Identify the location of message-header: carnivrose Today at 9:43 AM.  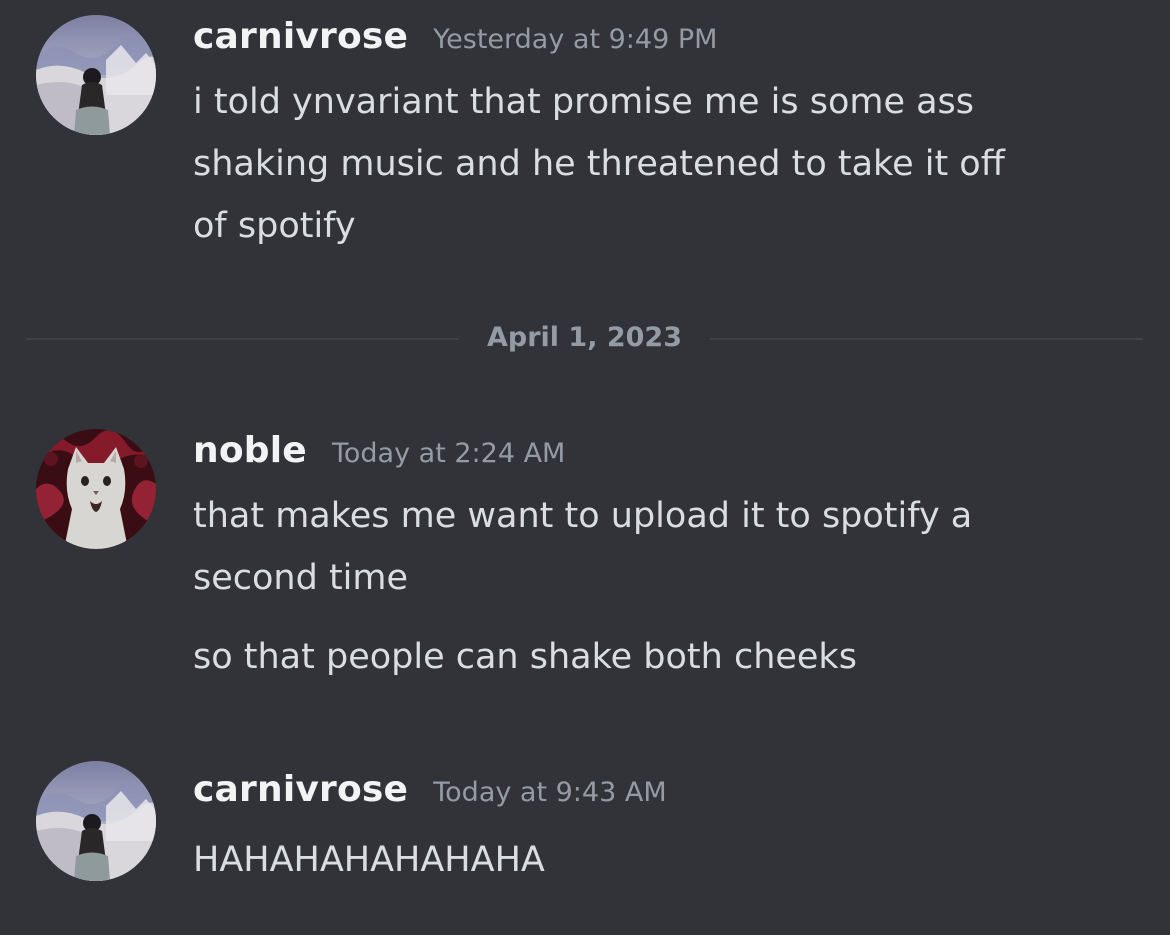
(430, 789).